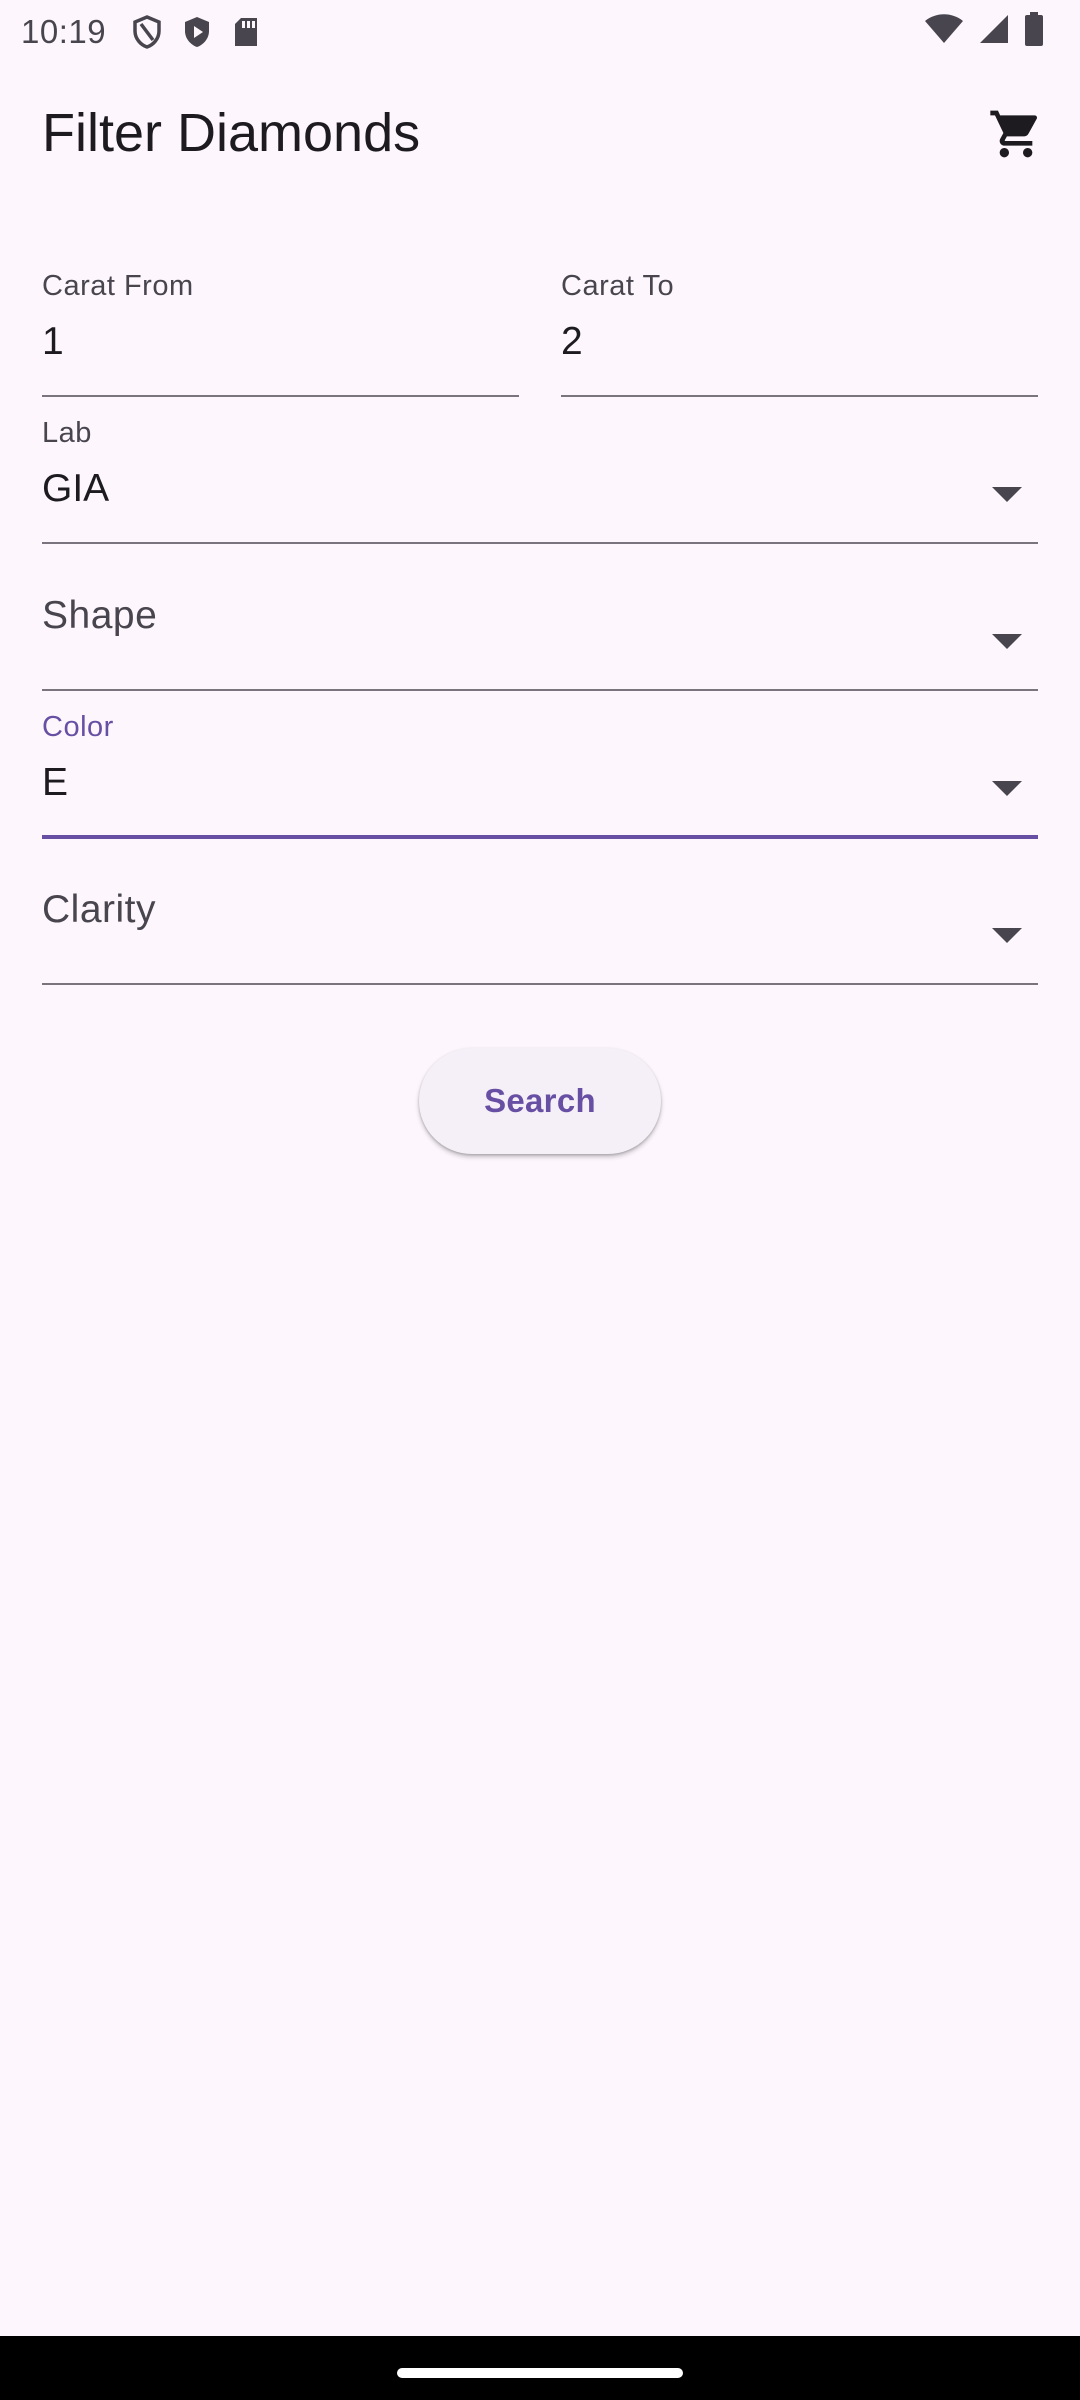  What do you see at coordinates (53, 341) in the screenshot?
I see `carat-from-value: 1` at bounding box center [53, 341].